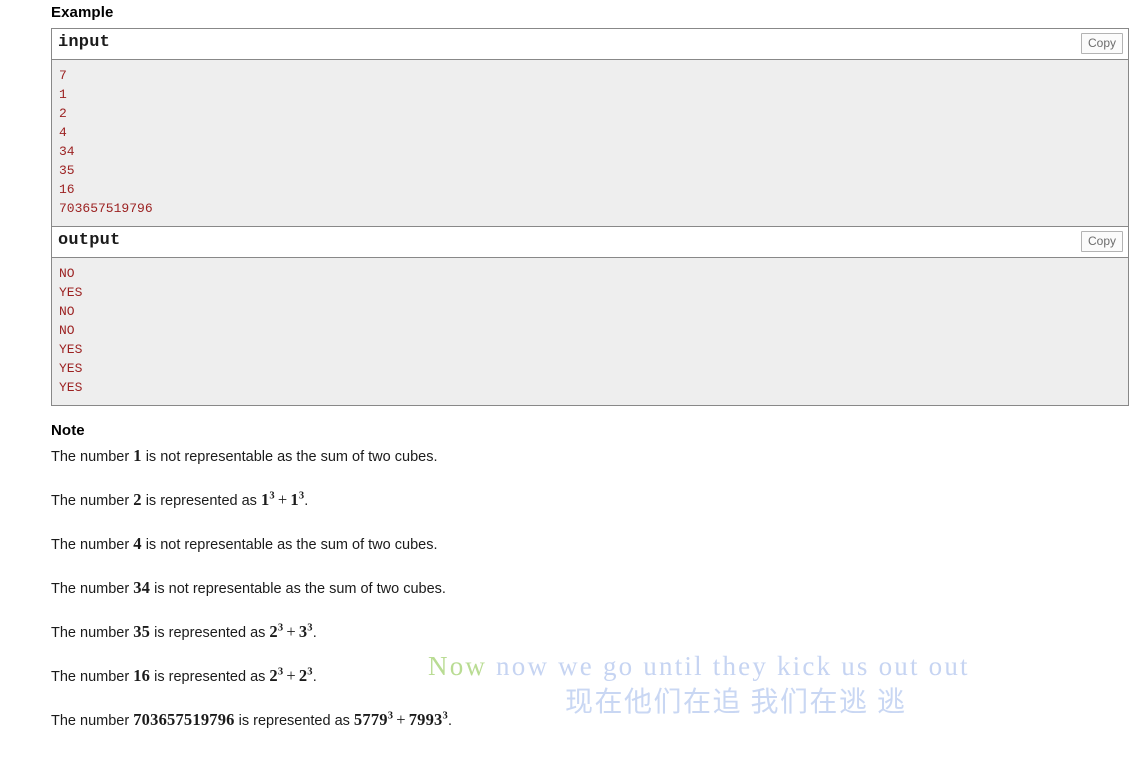  I want to click on note-number: 35, so click(142, 631).